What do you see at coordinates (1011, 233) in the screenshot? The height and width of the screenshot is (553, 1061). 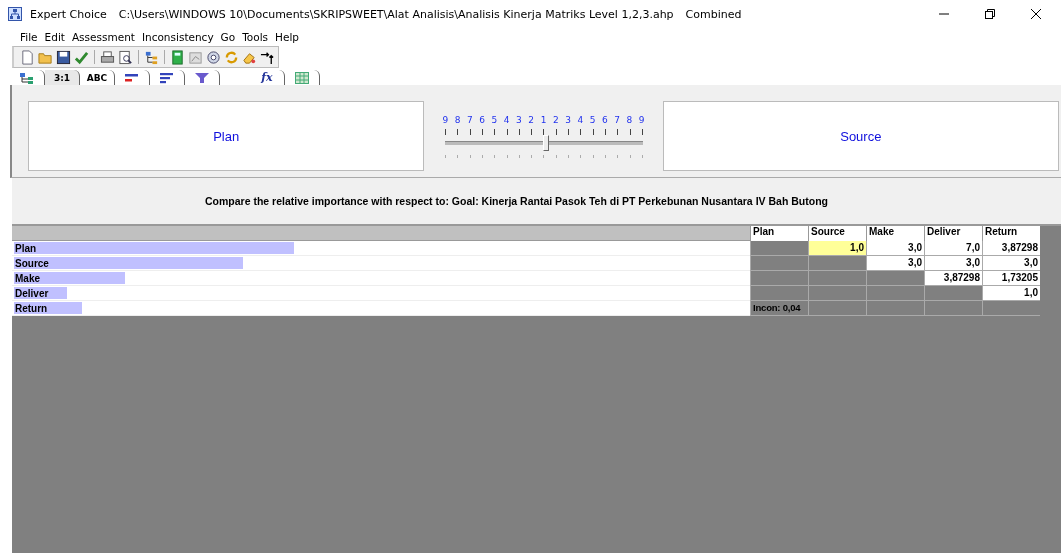 I see `column-header: Return` at bounding box center [1011, 233].